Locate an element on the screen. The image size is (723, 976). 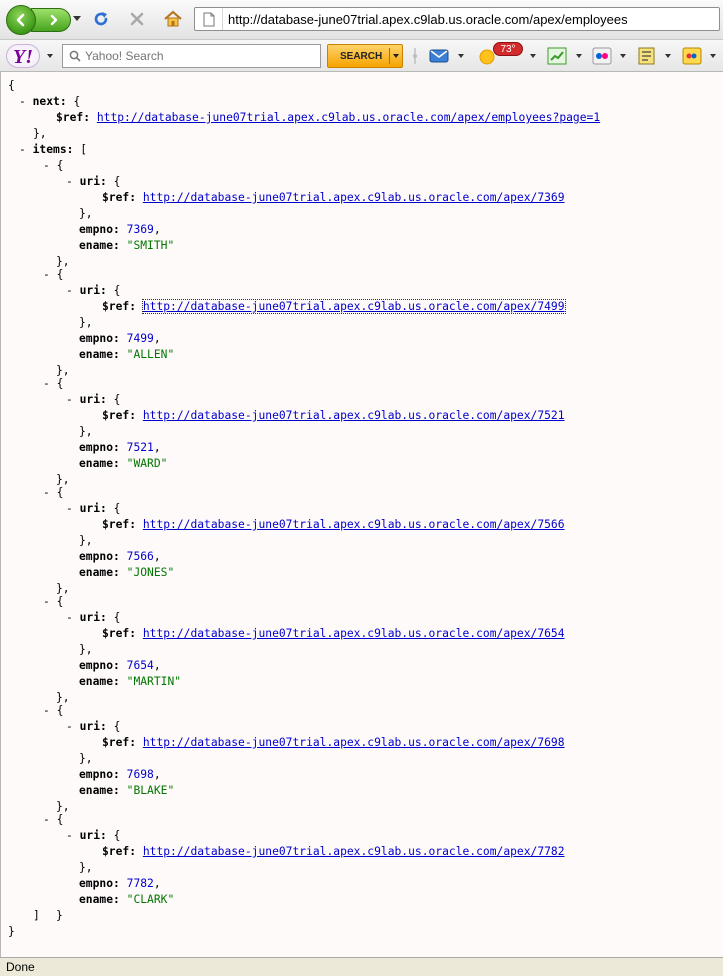
notepad-icon is located at coordinates (646, 56).